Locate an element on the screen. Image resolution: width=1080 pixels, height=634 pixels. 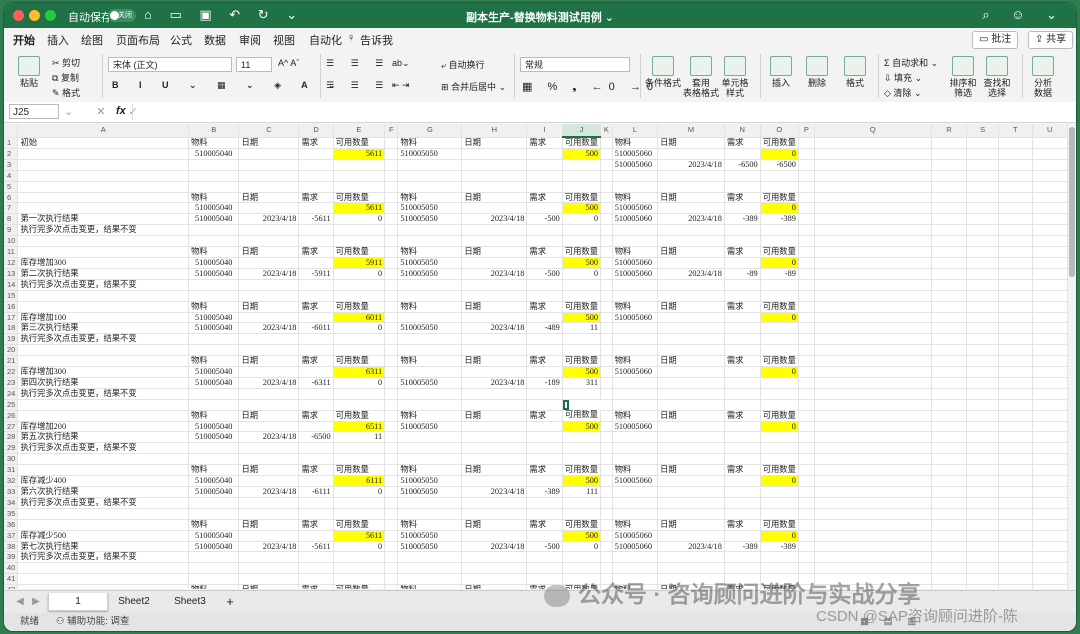
column-header: R is located at coordinates (949, 131).